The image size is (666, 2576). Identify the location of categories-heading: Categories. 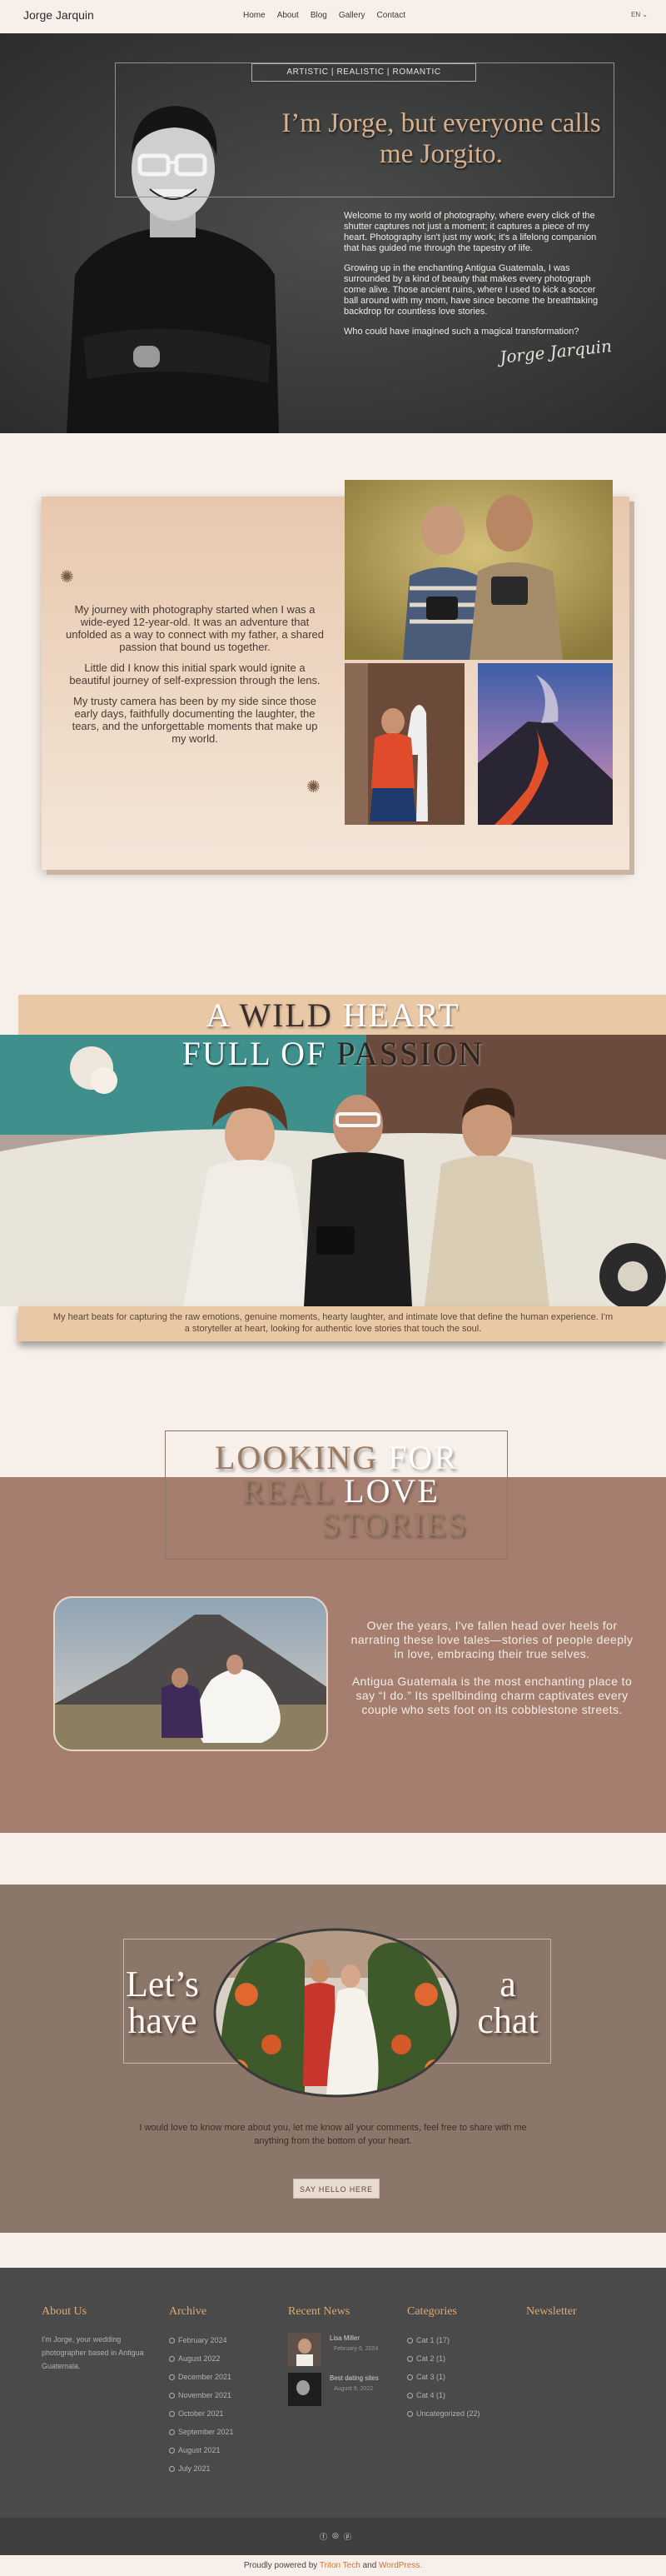
(432, 2311).